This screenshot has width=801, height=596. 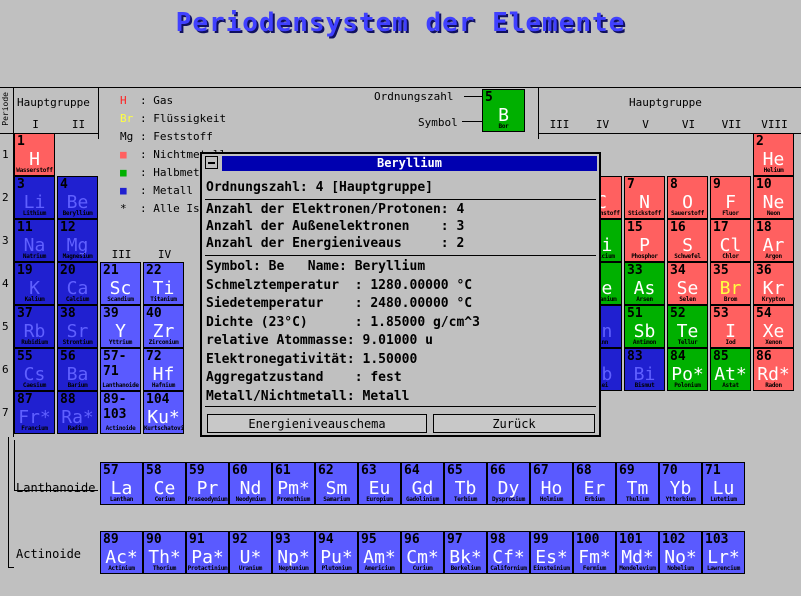 What do you see at coordinates (163, 369) in the screenshot?
I see `element-cell: 72 Hf Hafnium` at bounding box center [163, 369].